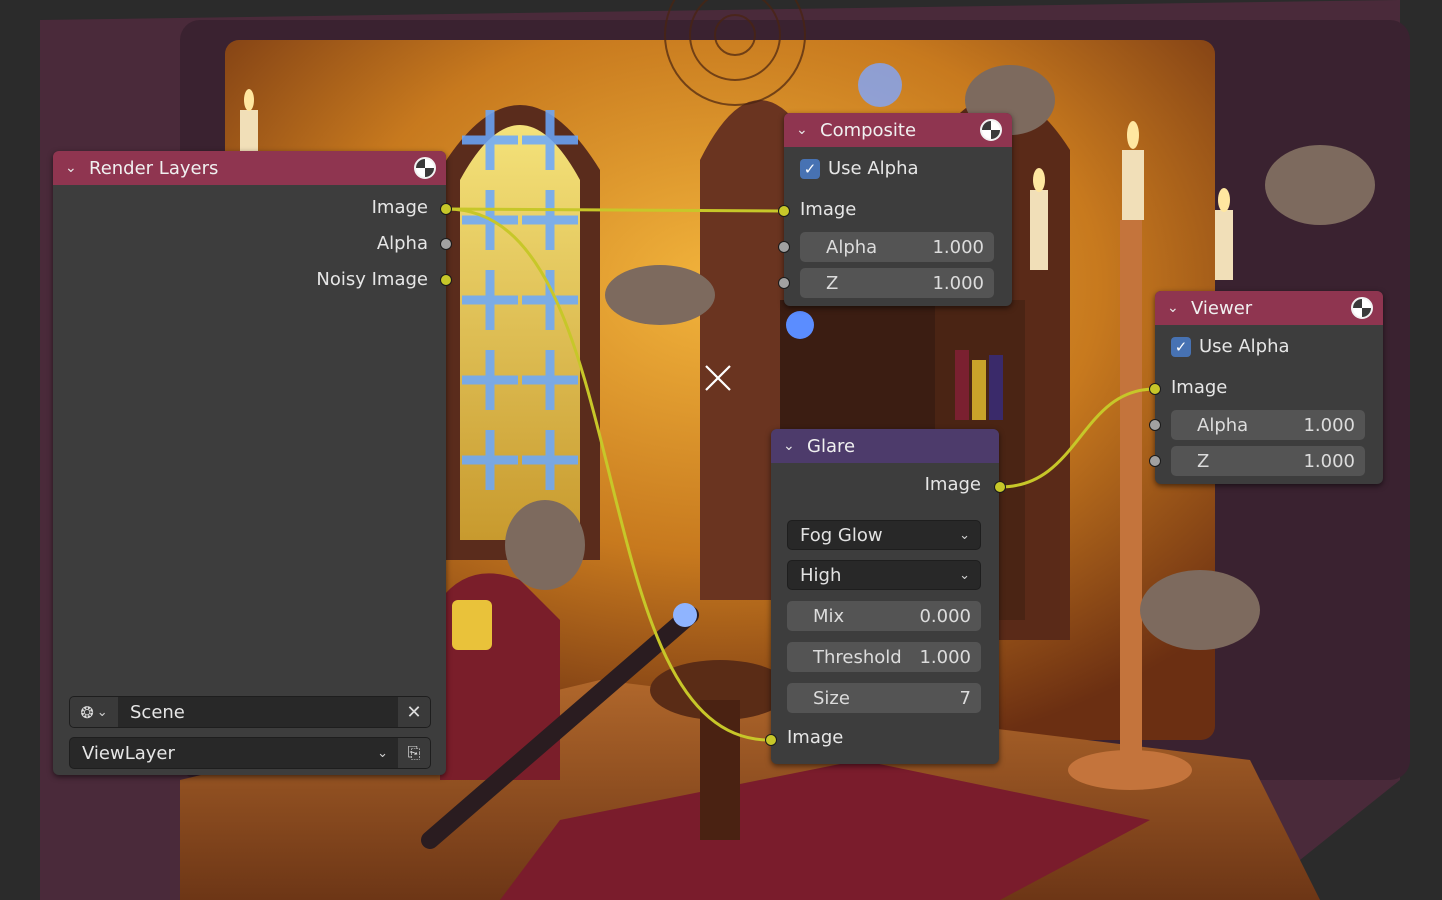 Image resolution: width=1442 pixels, height=900 pixels. Describe the element at coordinates (446, 280) in the screenshot. I see `output-noisy-image-socket` at that location.